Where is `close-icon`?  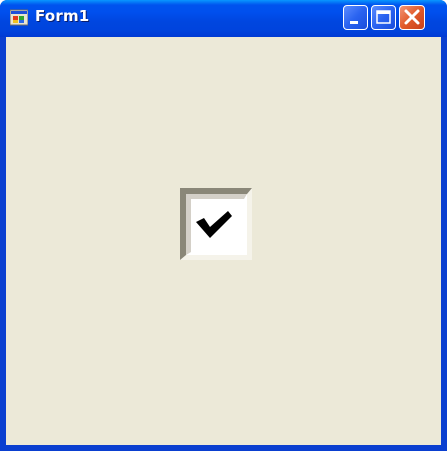
close-icon is located at coordinates (412, 17).